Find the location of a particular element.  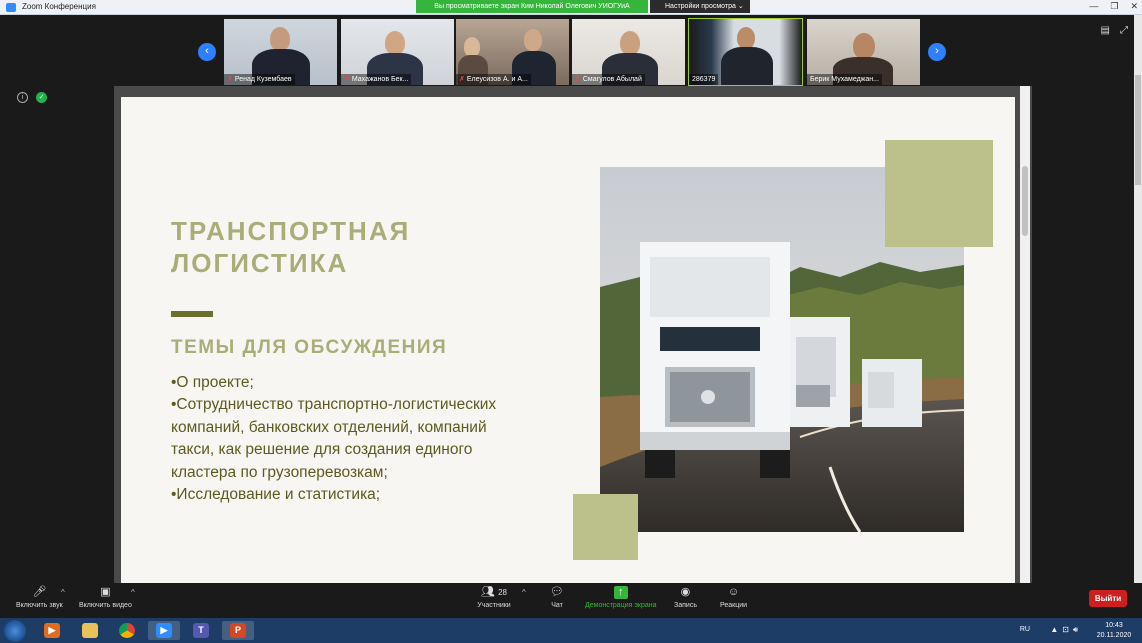

participant-tile-active: 286379 is located at coordinates (745, 52).